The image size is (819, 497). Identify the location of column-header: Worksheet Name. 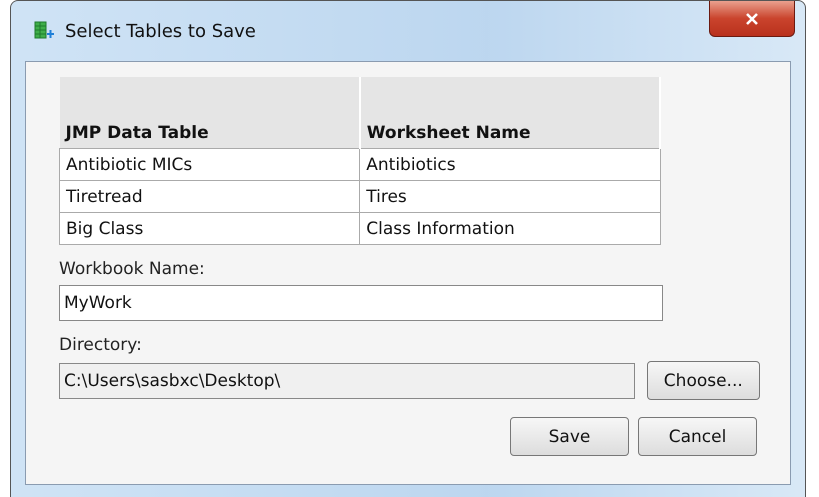
(510, 112).